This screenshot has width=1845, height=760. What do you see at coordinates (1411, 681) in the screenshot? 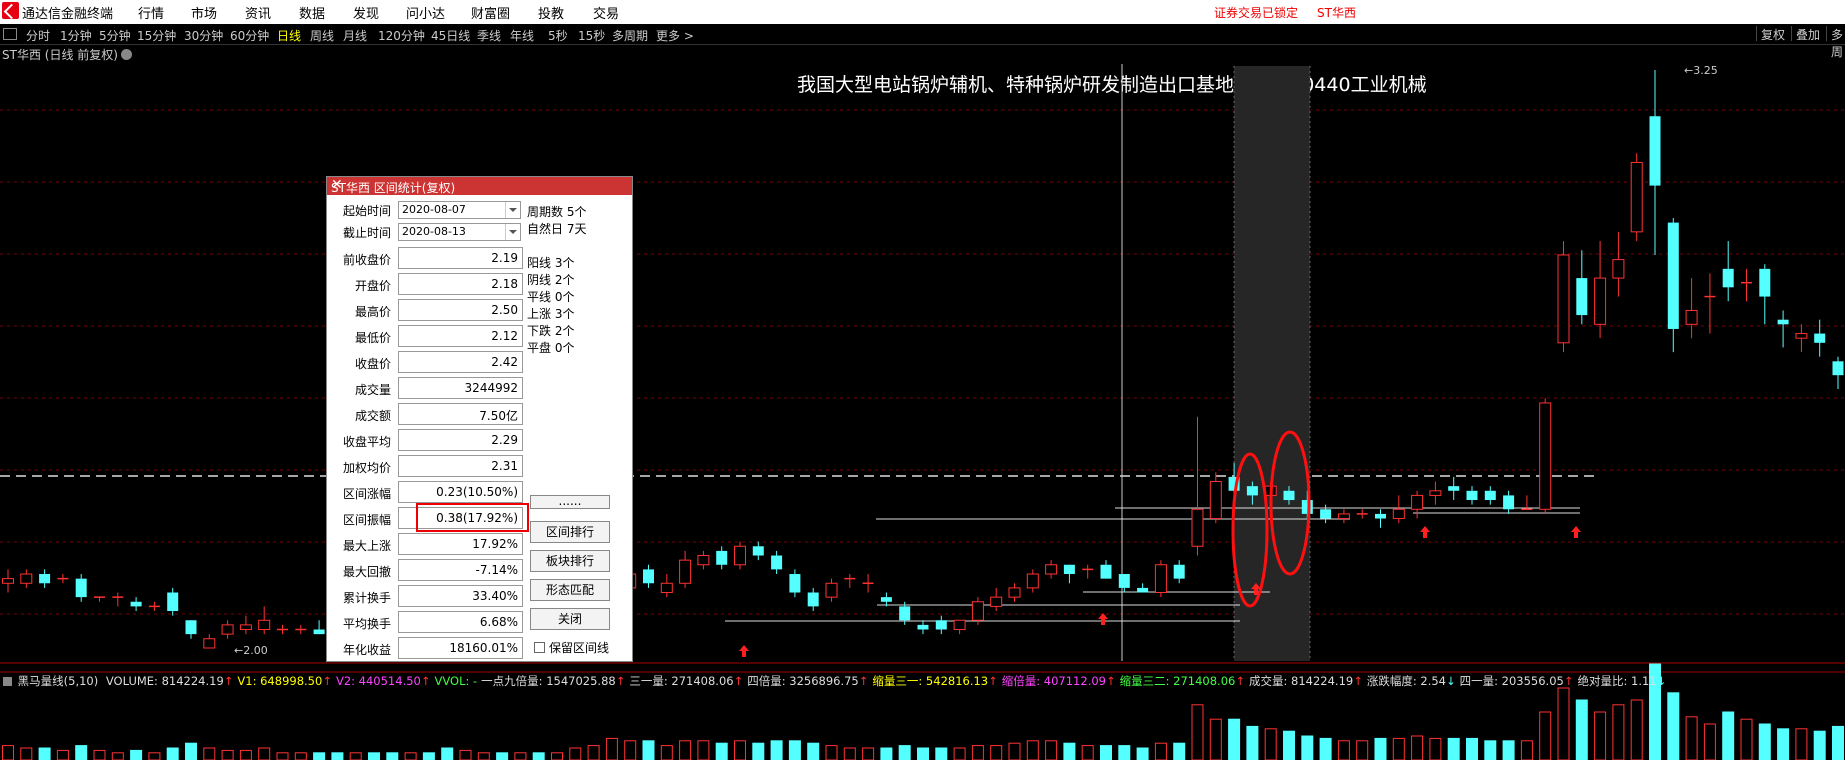
I see `indicator-value: 涨跌幅度: 2.54↓` at bounding box center [1411, 681].